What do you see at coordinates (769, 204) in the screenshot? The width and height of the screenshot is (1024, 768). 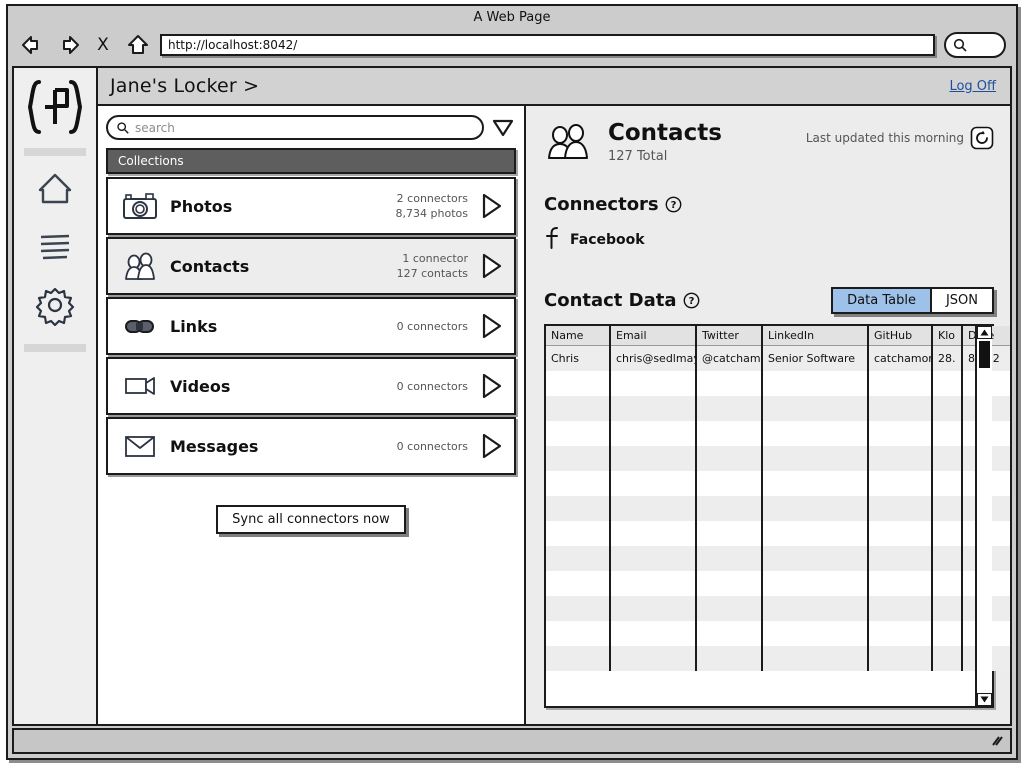 I see `connectors-heading: Connectors ?` at bounding box center [769, 204].